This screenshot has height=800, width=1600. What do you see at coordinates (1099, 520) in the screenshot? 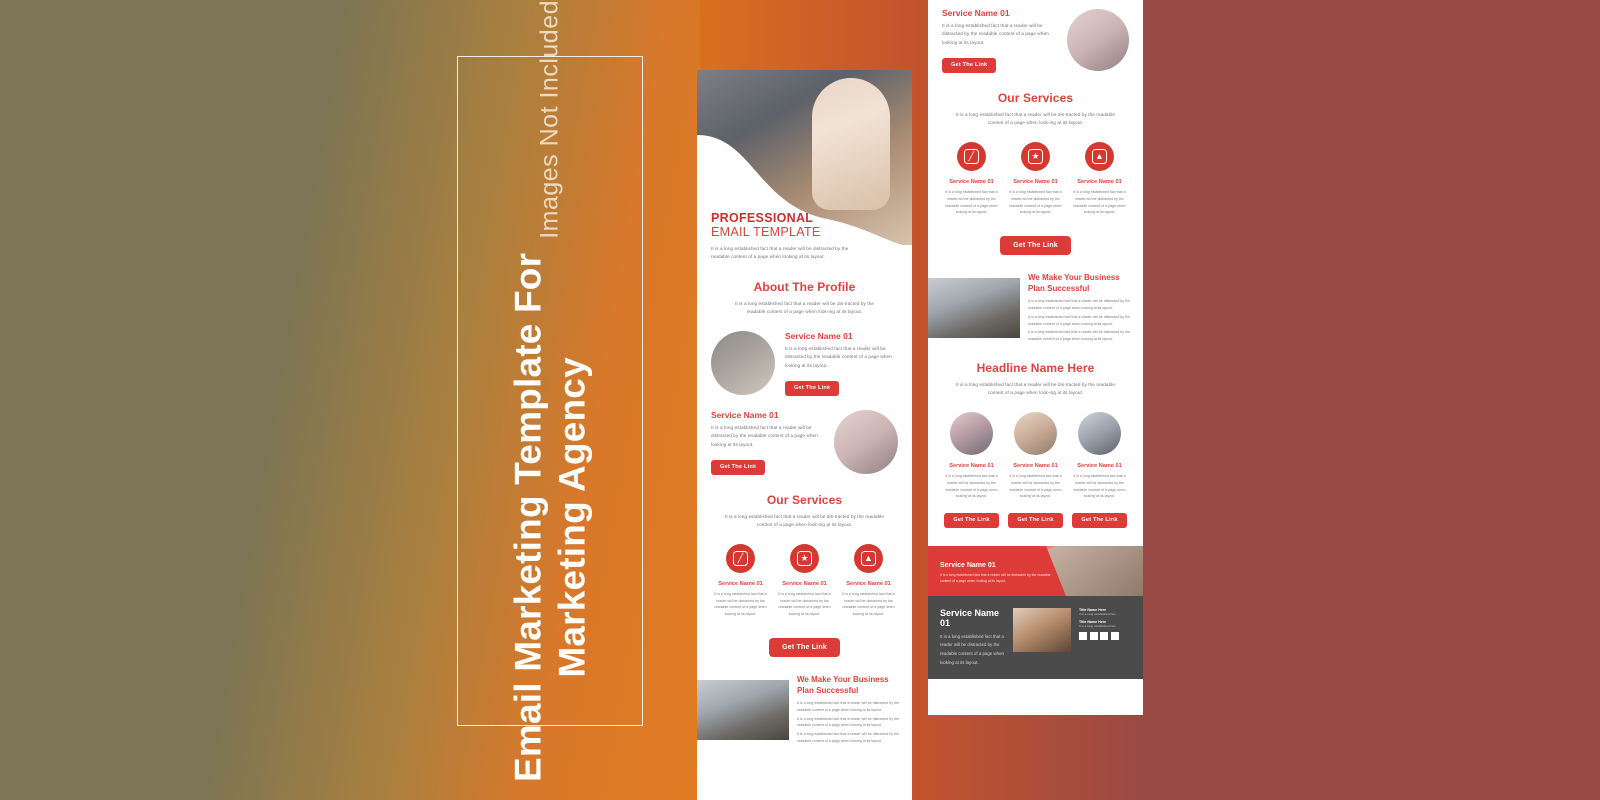
I see `headline-card-3-button: Get The Link` at bounding box center [1099, 520].